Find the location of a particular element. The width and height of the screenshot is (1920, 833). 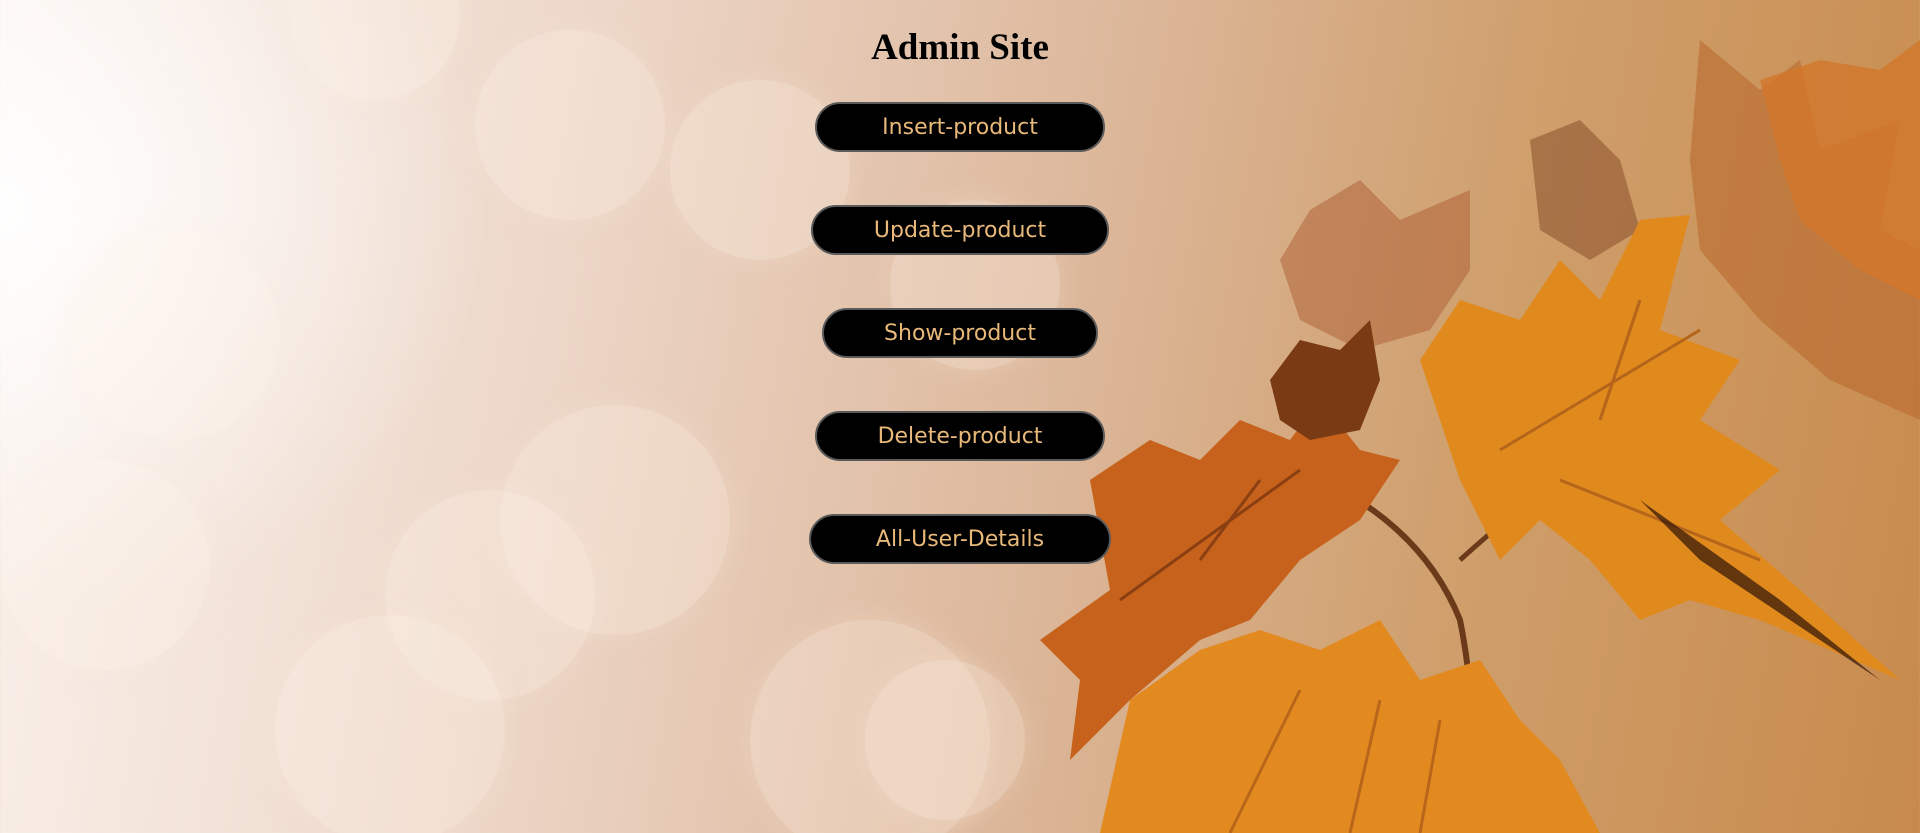

delete-product-button: Delete-product is located at coordinates (960, 436).